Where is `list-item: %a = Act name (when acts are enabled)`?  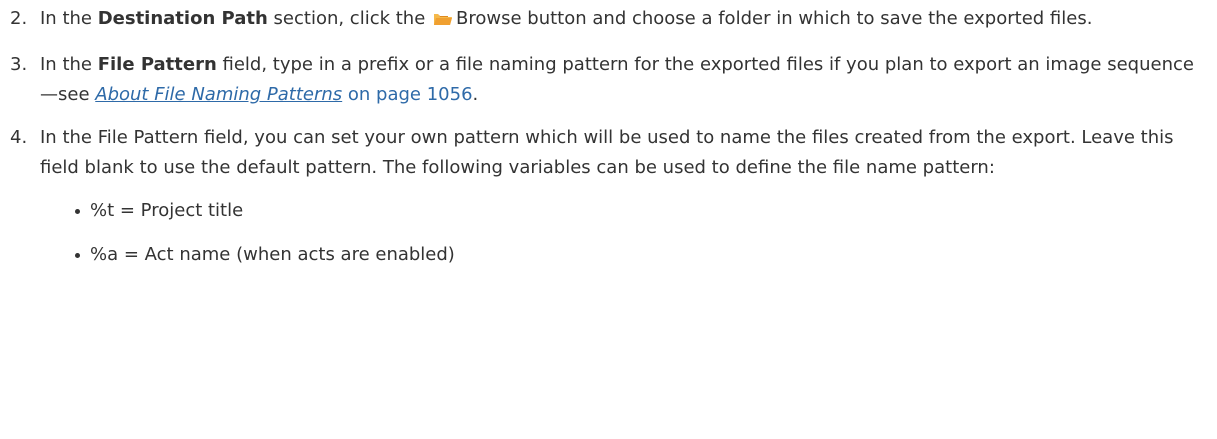 list-item: %a = Act name (when acts are enabled) is located at coordinates (608, 255).